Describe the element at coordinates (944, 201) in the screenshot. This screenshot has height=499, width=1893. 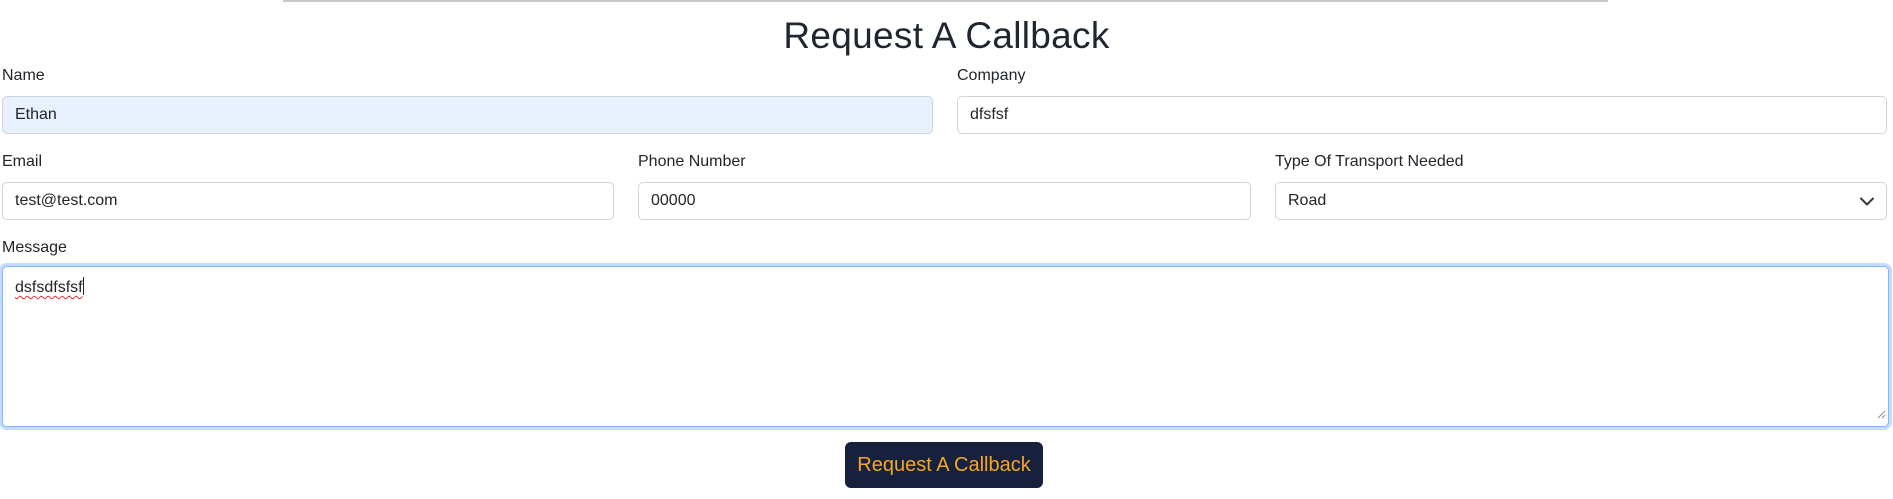
I see `phone-input` at that location.